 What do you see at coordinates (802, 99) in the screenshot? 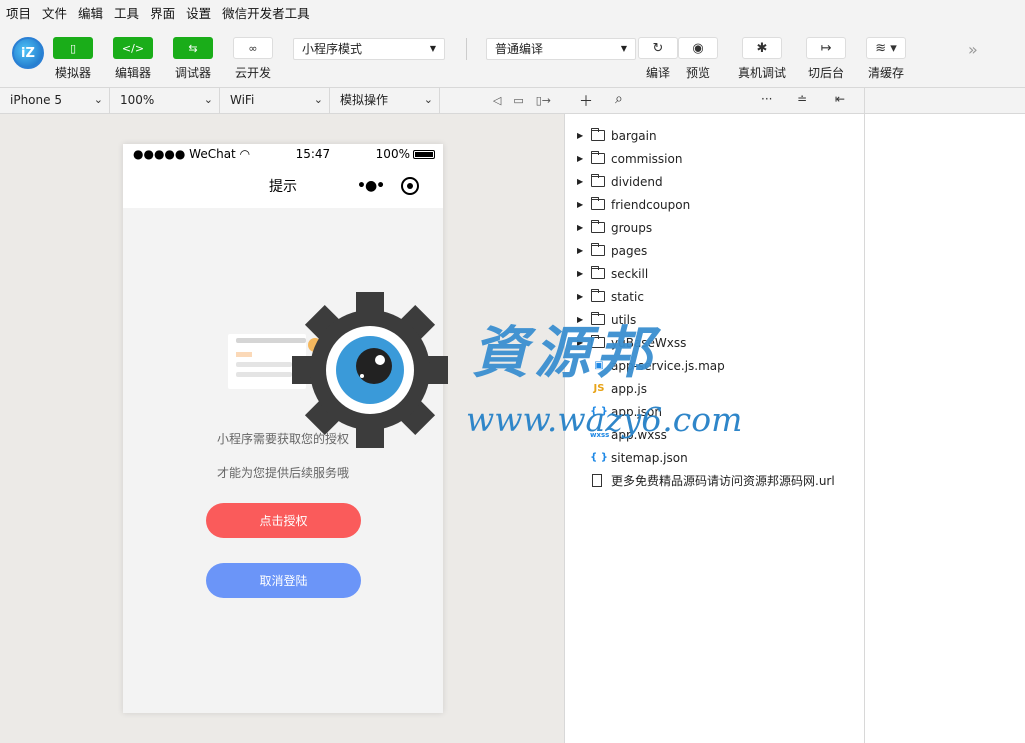
I see `sort-icon: ≐` at bounding box center [802, 99].